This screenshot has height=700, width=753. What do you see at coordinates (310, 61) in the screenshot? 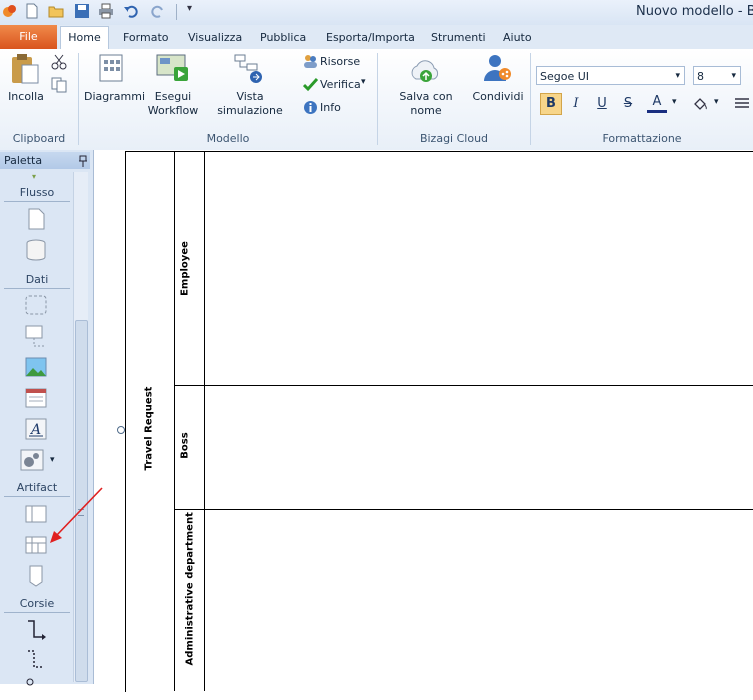
I see `resources-icon` at bounding box center [310, 61].